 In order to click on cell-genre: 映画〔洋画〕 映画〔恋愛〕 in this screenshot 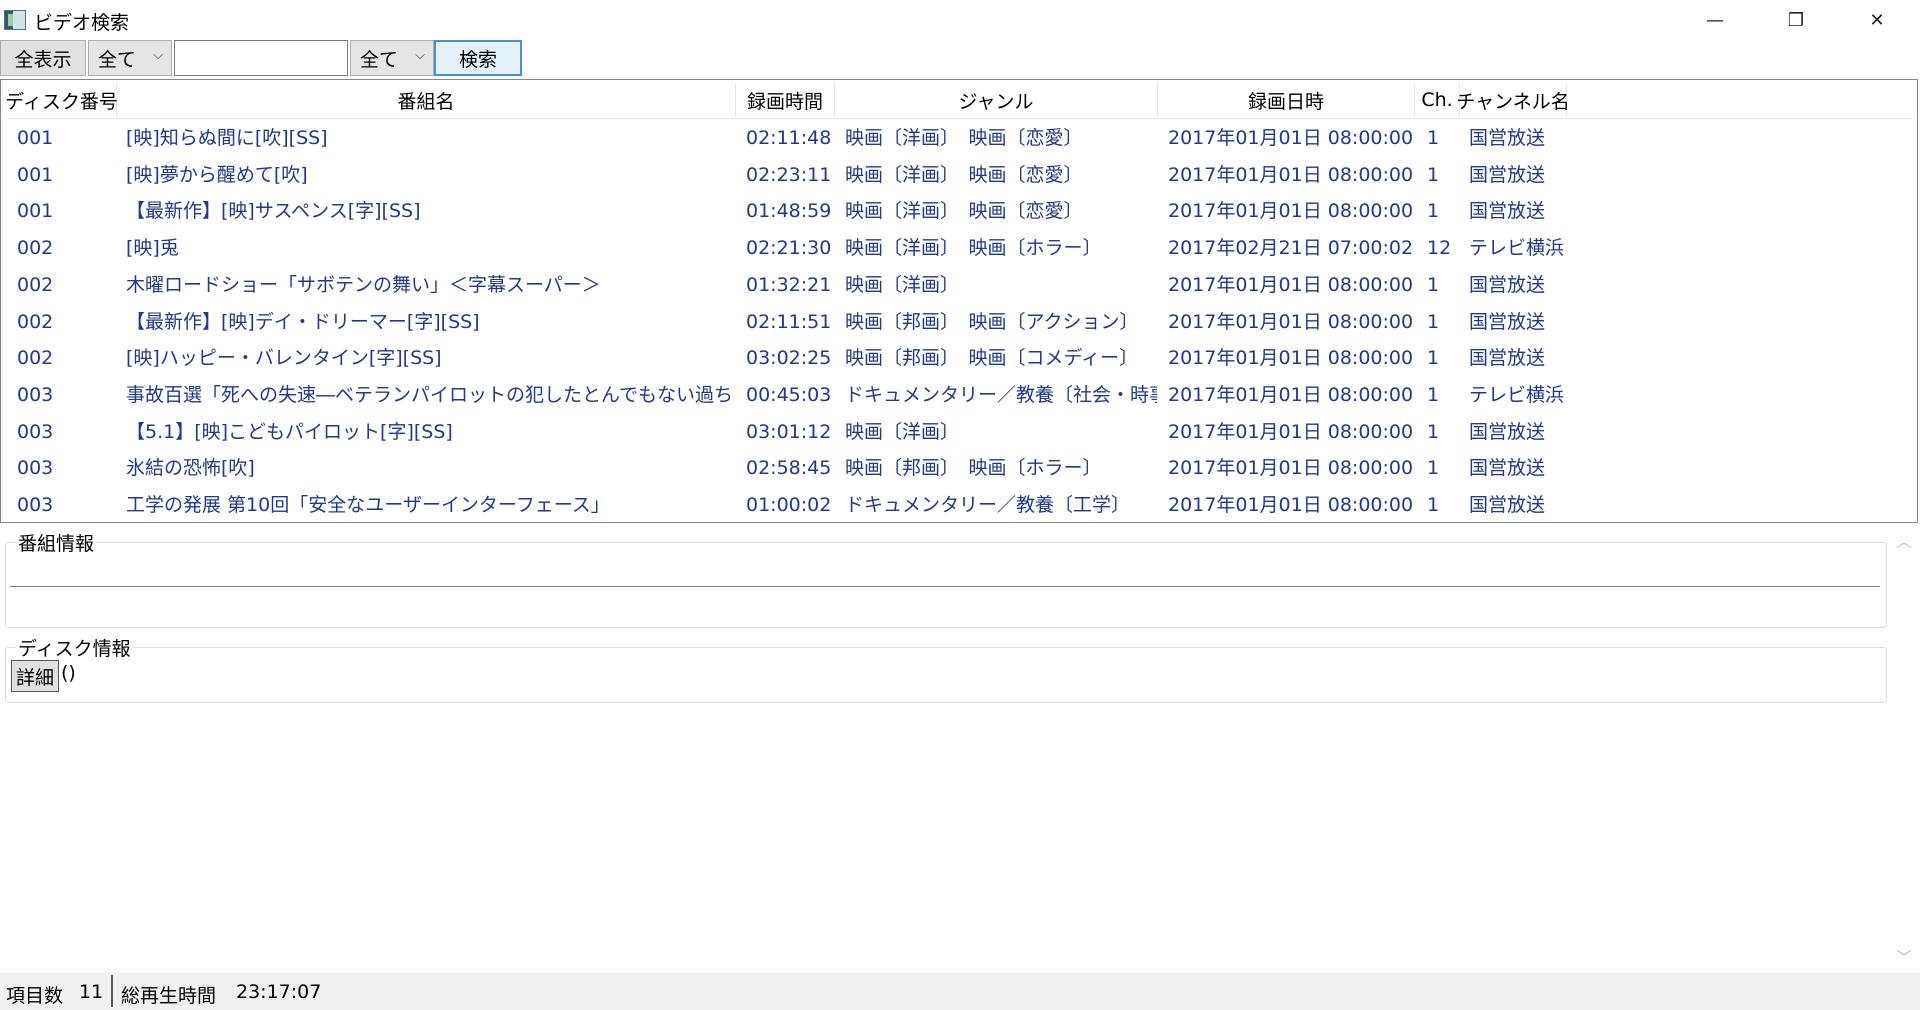, I will do `click(964, 138)`.